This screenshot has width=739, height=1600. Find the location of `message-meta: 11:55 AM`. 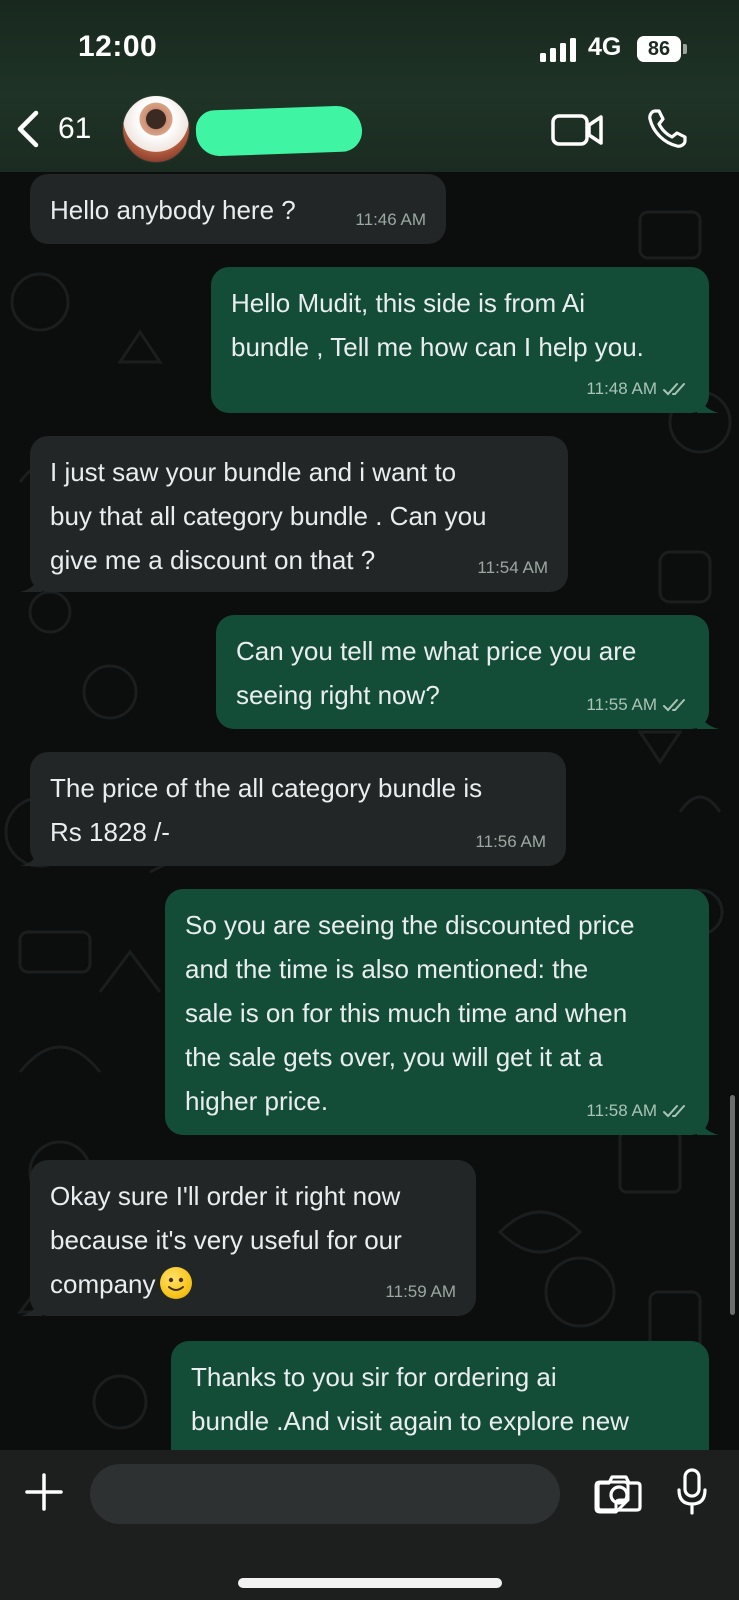

message-meta: 11:55 AM is located at coordinates (637, 705).